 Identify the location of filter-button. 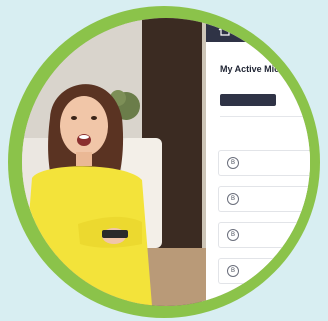
(248, 100).